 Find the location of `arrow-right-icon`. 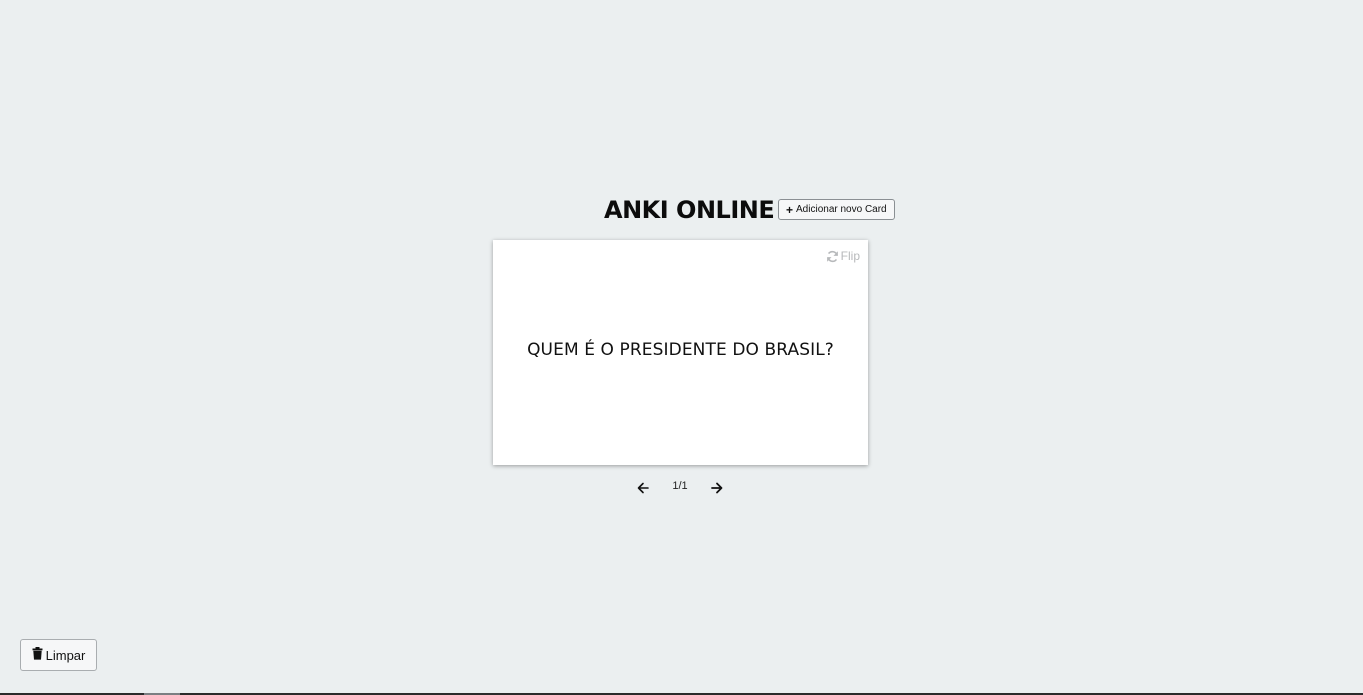

arrow-right-icon is located at coordinates (717, 488).